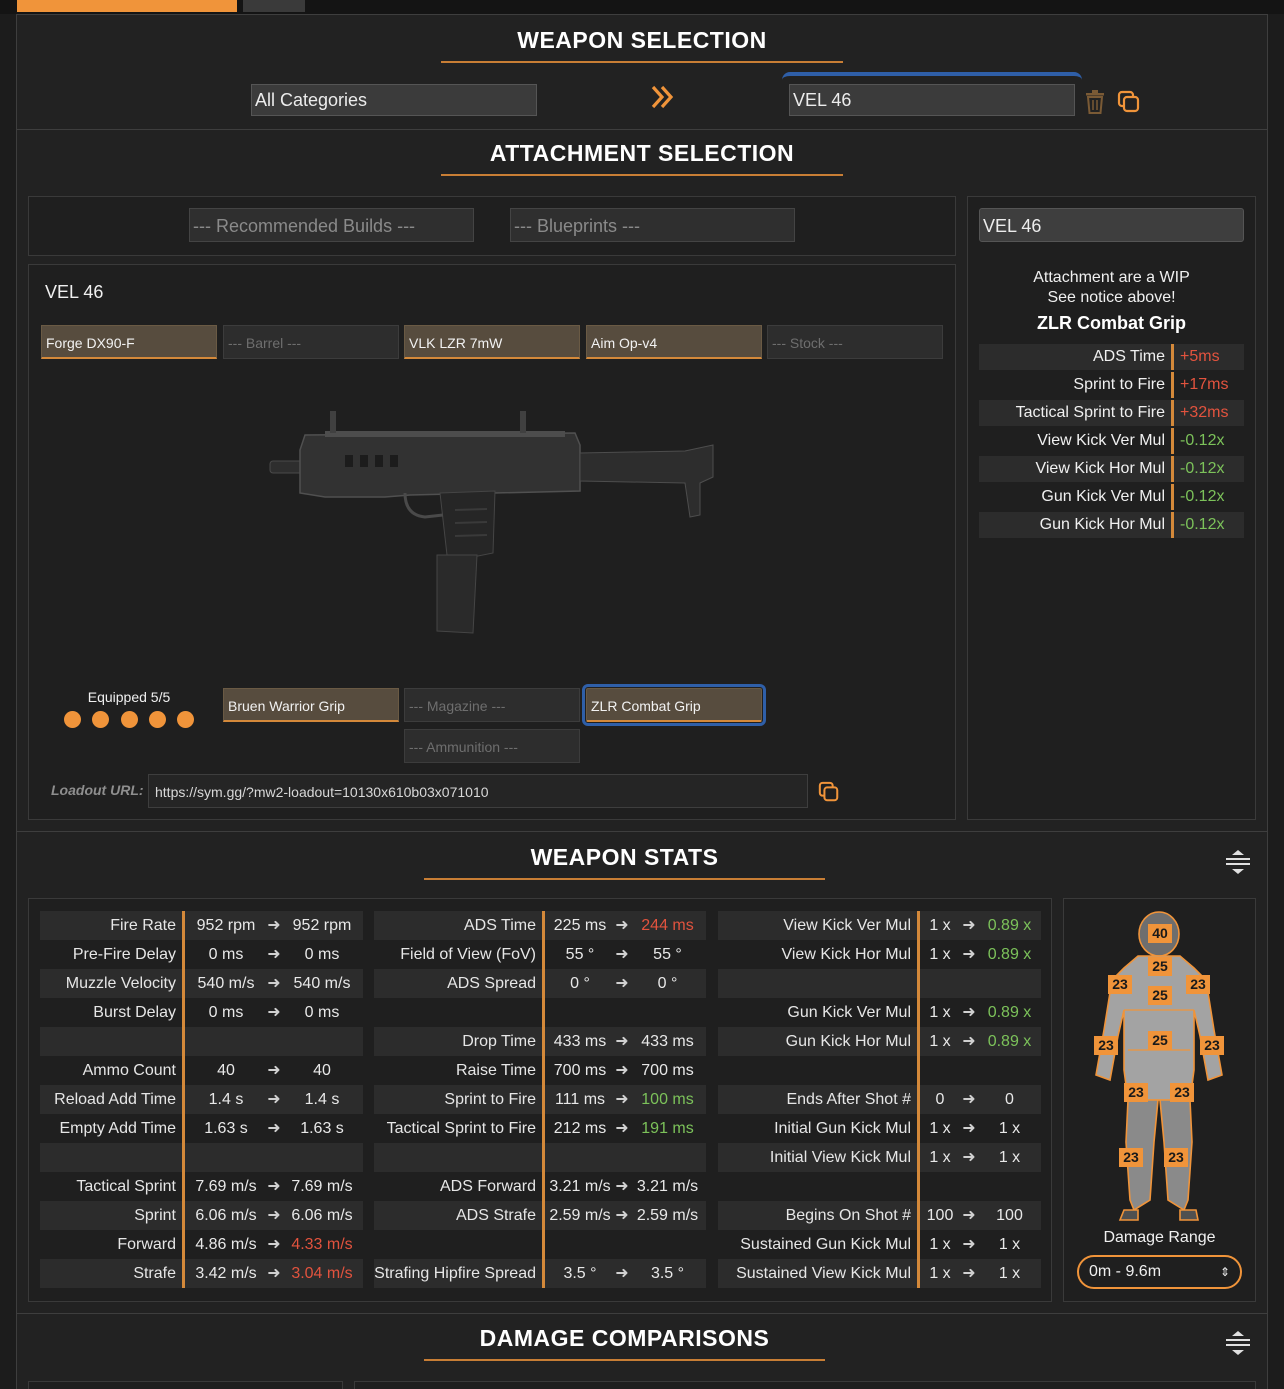 Image resolution: width=1284 pixels, height=1389 pixels. Describe the element at coordinates (124, 954) in the screenshot. I see `stat-label: Pre-Fire Delay` at that location.